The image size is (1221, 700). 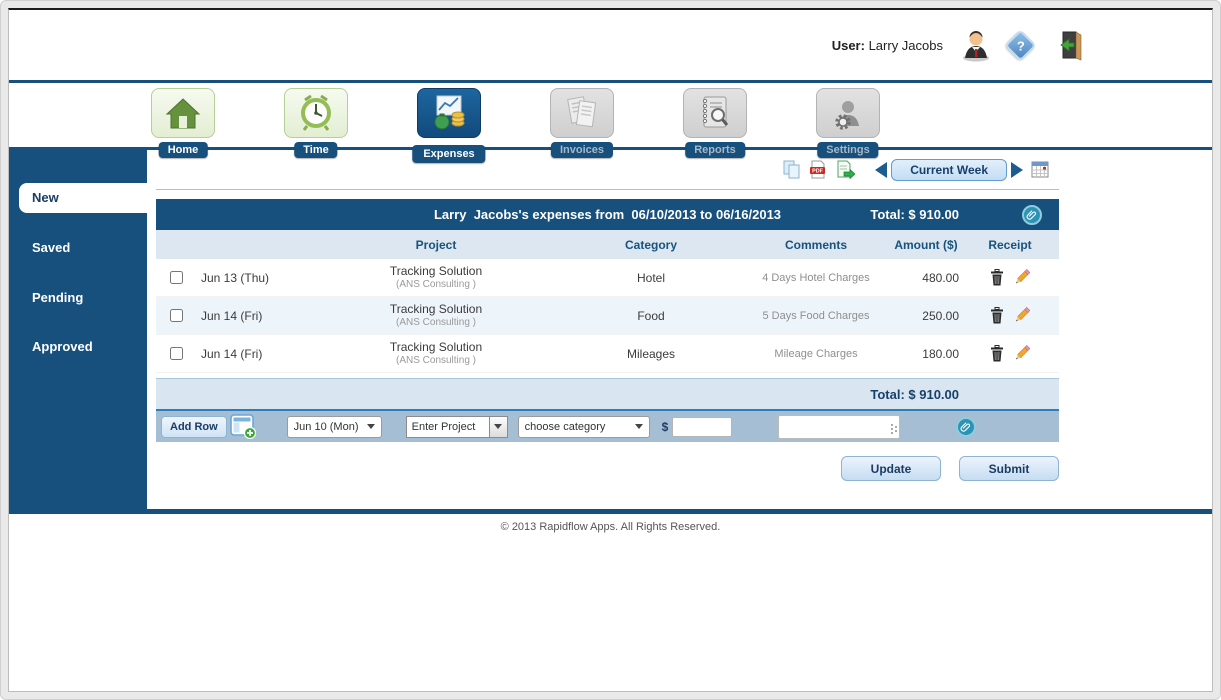 What do you see at coordinates (848, 150) in the screenshot?
I see `tab-settings-label: Settings` at bounding box center [848, 150].